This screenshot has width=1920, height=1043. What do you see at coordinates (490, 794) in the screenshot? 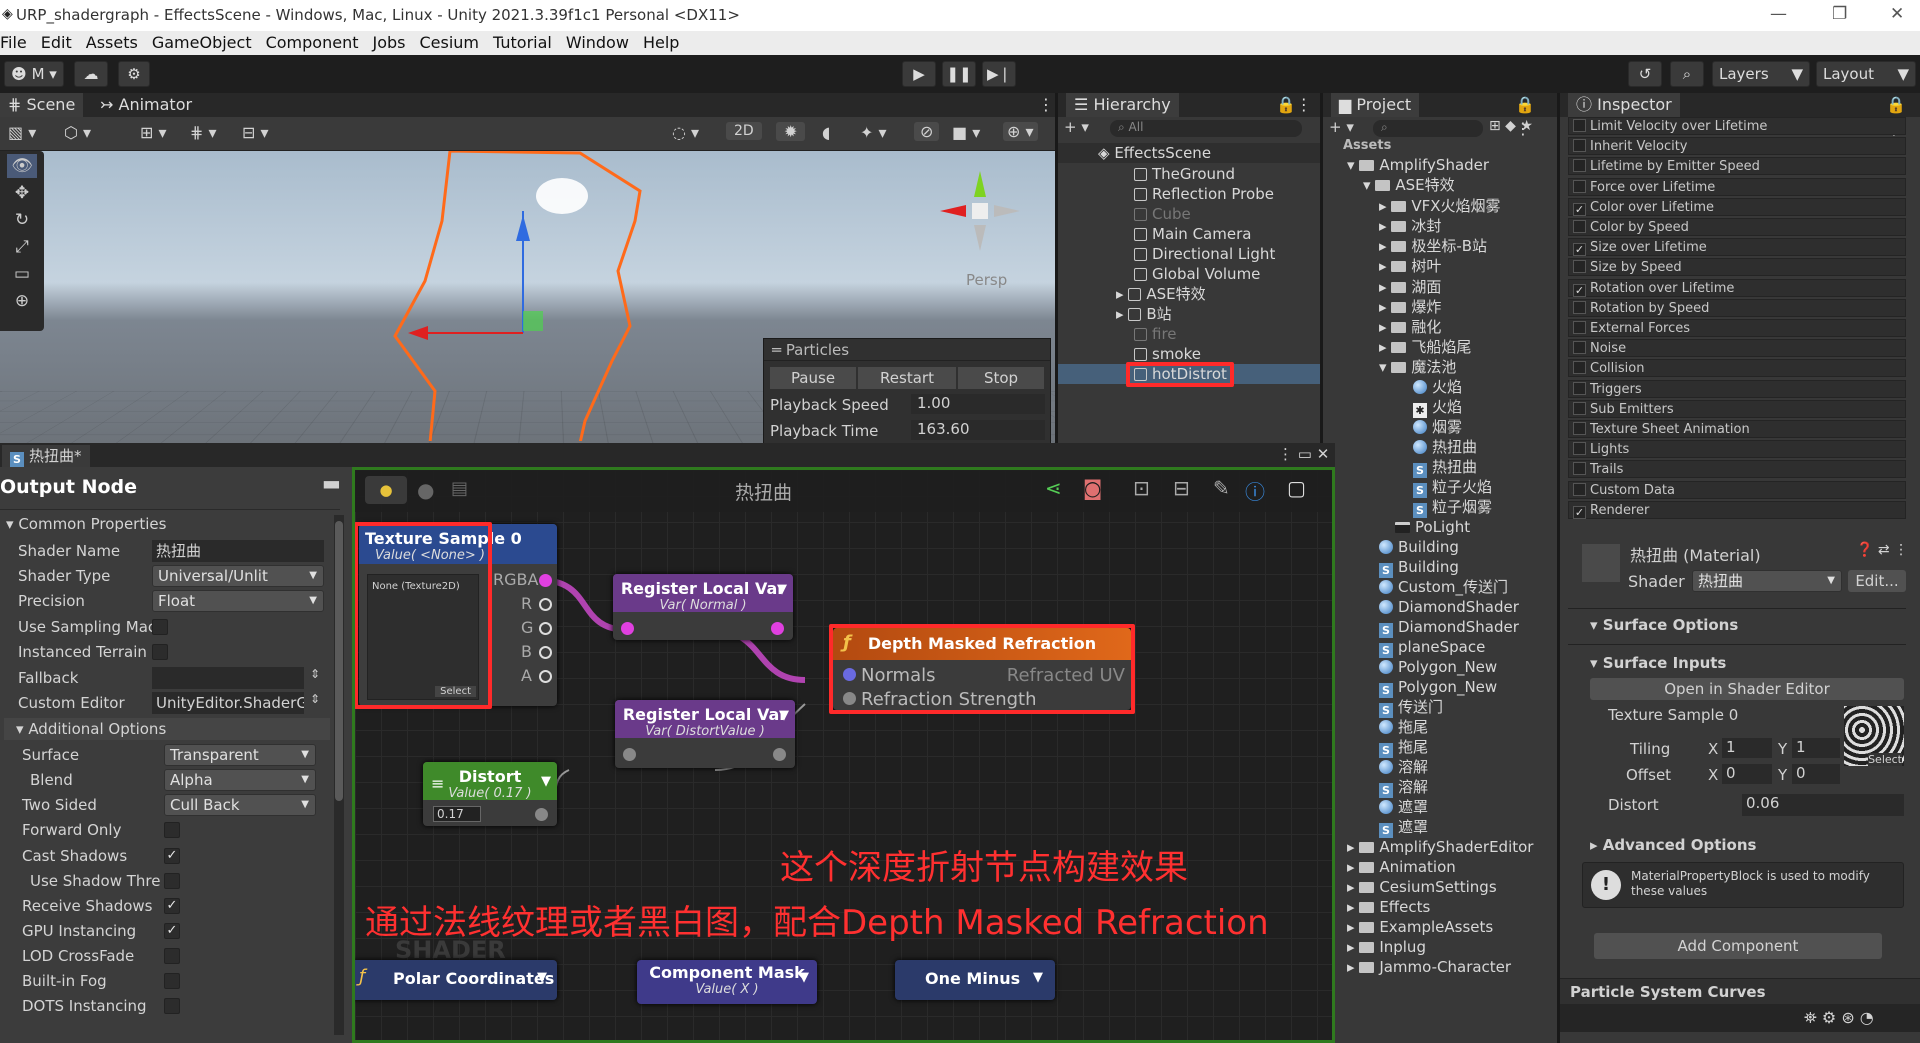
I see `distort-float-node: Distort Value( 0.17 ) ≡ ▼ 0.17` at bounding box center [490, 794].